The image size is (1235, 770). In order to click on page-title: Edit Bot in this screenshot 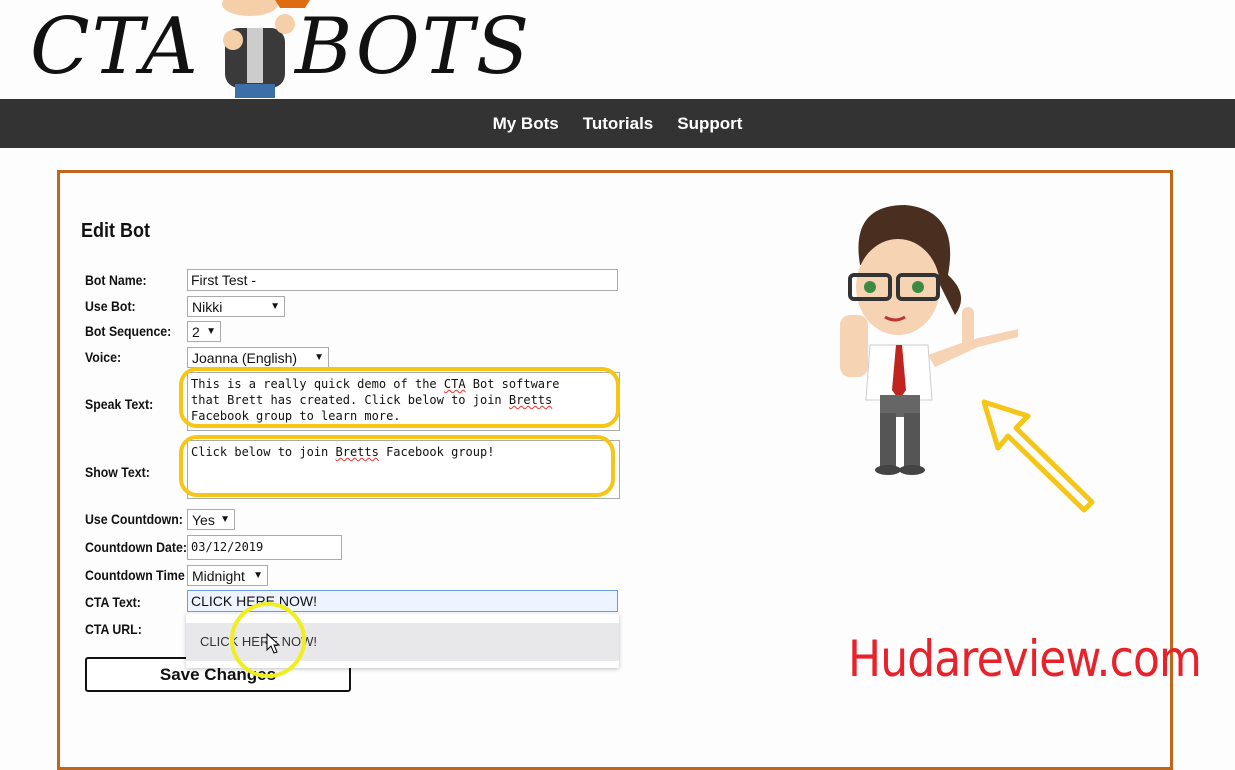, I will do `click(115, 231)`.